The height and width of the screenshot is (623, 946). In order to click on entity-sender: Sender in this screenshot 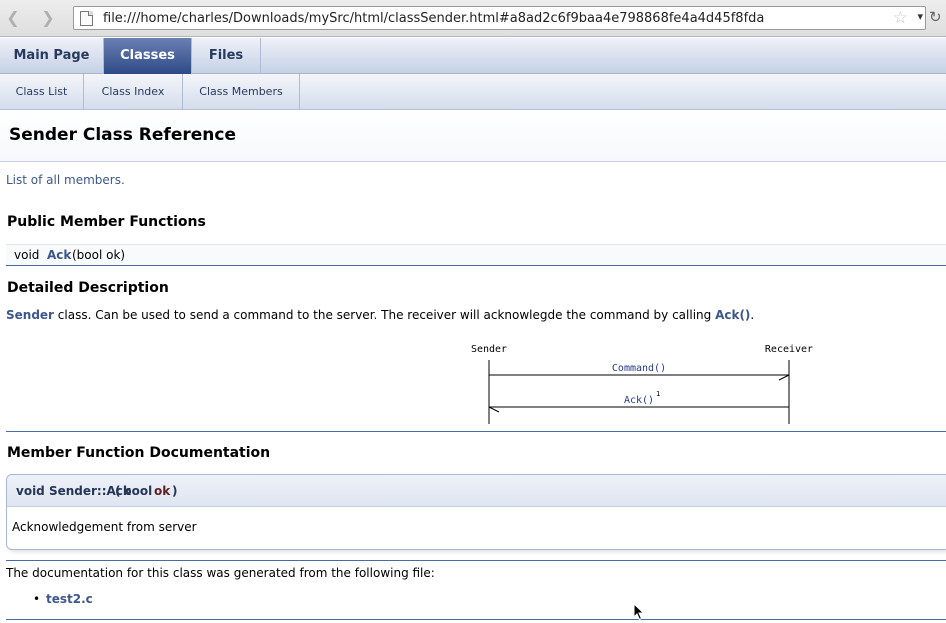, I will do `click(489, 349)`.